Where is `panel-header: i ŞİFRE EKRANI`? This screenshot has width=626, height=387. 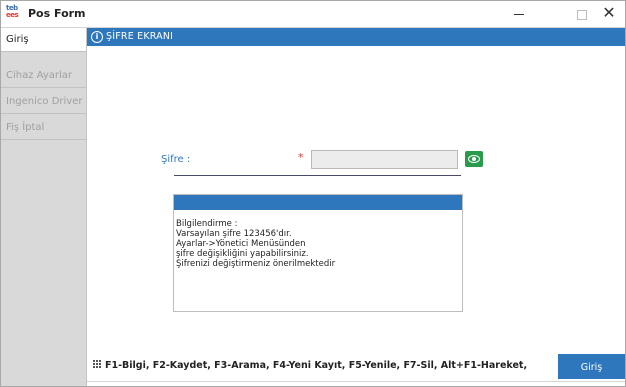
panel-header: i ŞİFRE EKRANI is located at coordinates (356, 37).